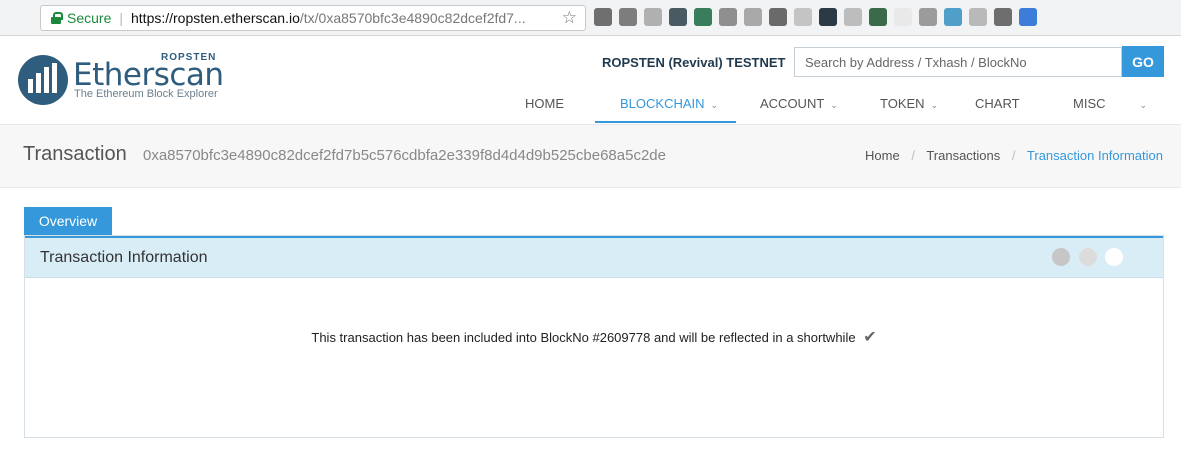  What do you see at coordinates (953, 17) in the screenshot?
I see `ext-15-icon` at bounding box center [953, 17].